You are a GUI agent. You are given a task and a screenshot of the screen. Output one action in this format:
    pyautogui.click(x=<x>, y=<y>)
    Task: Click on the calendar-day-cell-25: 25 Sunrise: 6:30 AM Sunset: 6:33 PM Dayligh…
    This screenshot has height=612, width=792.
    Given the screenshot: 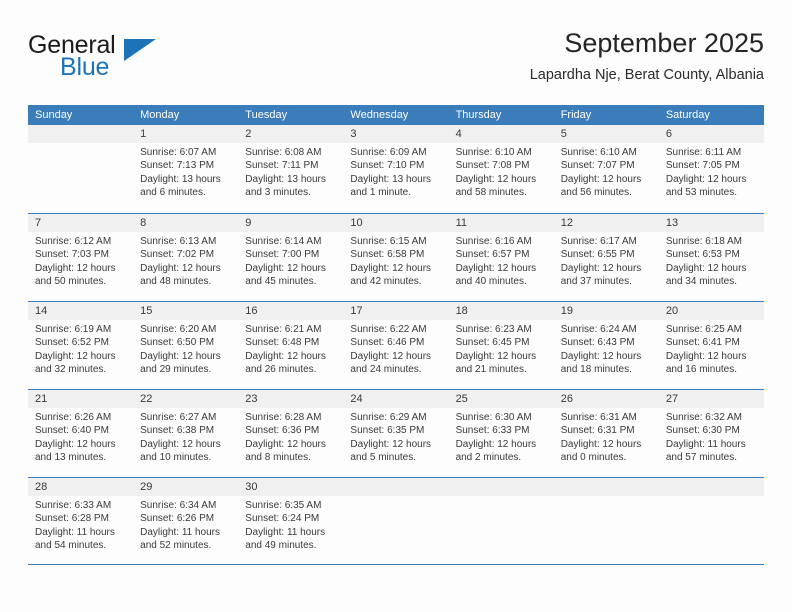 What is the action you would take?
    pyautogui.click(x=501, y=433)
    